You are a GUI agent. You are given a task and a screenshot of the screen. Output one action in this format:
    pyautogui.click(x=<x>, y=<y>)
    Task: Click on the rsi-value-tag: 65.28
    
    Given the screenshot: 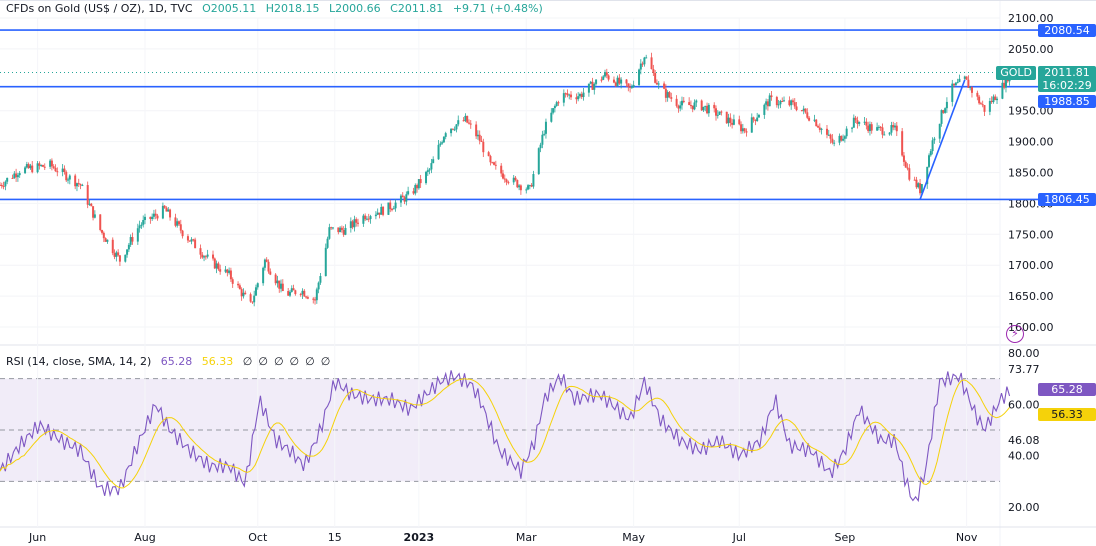 What is the action you would take?
    pyautogui.click(x=1067, y=389)
    